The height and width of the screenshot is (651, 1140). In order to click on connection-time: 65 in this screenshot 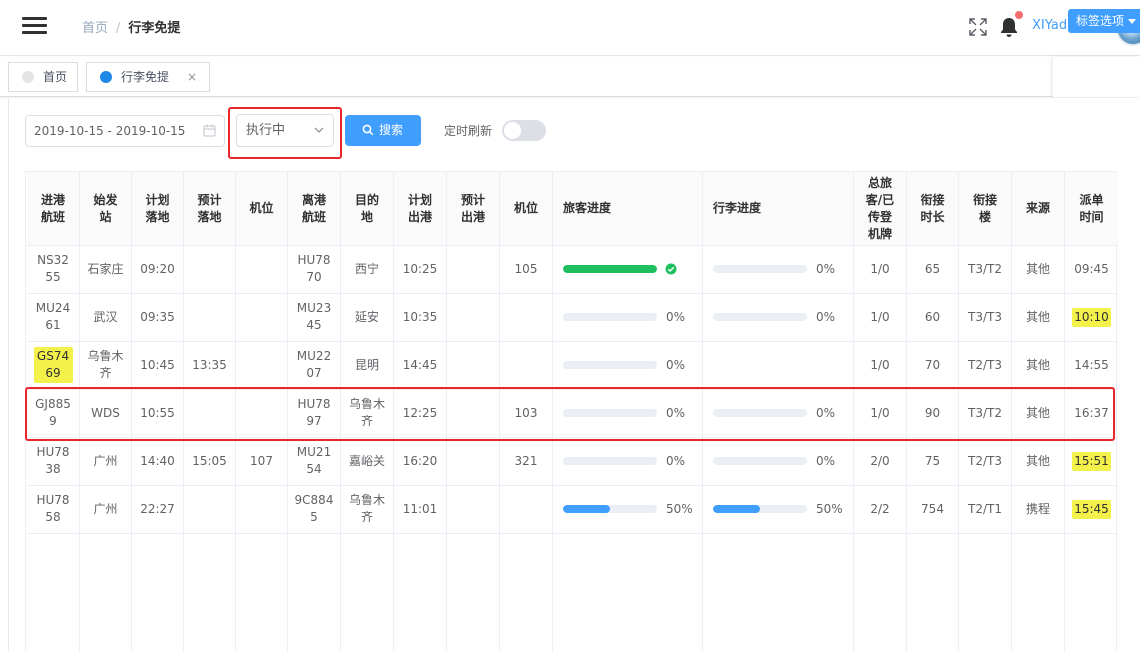, I will do `click(932, 269)`.